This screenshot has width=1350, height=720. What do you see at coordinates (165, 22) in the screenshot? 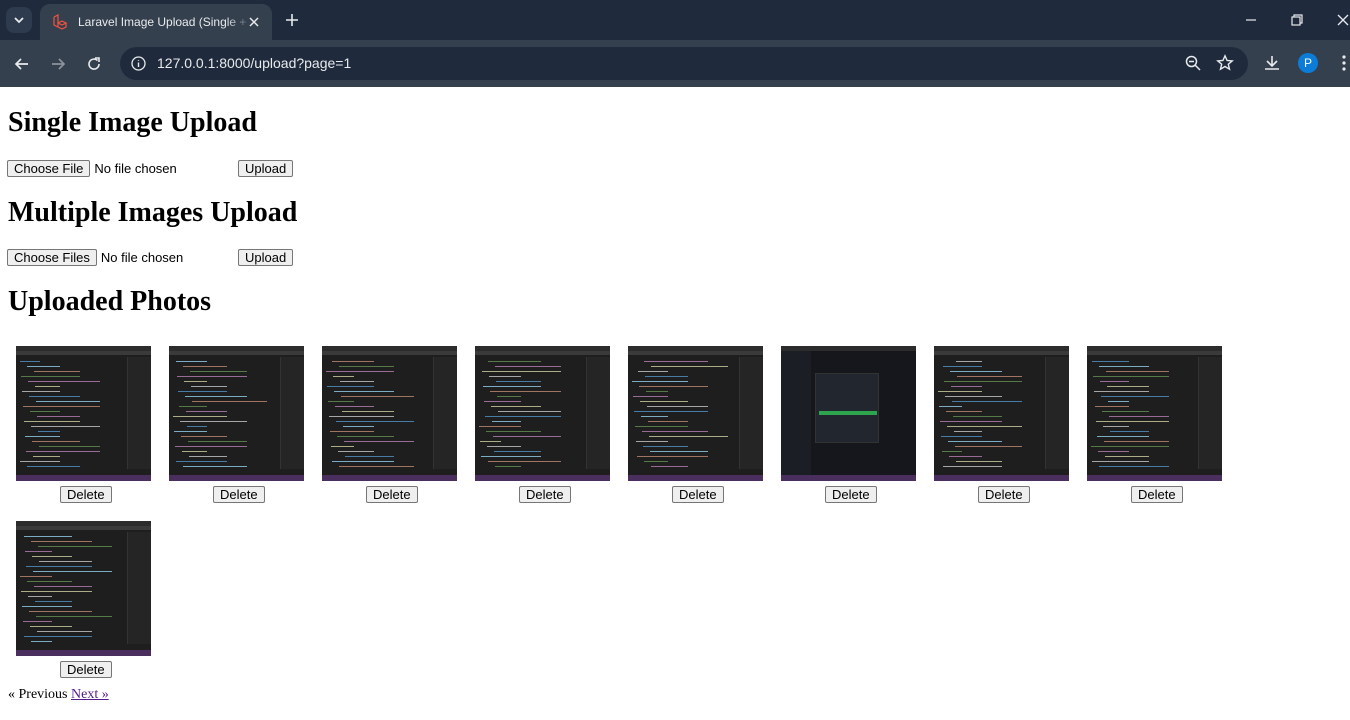
I see `tab-title: Laravel Image Upload (Single + Multiple)` at bounding box center [165, 22].